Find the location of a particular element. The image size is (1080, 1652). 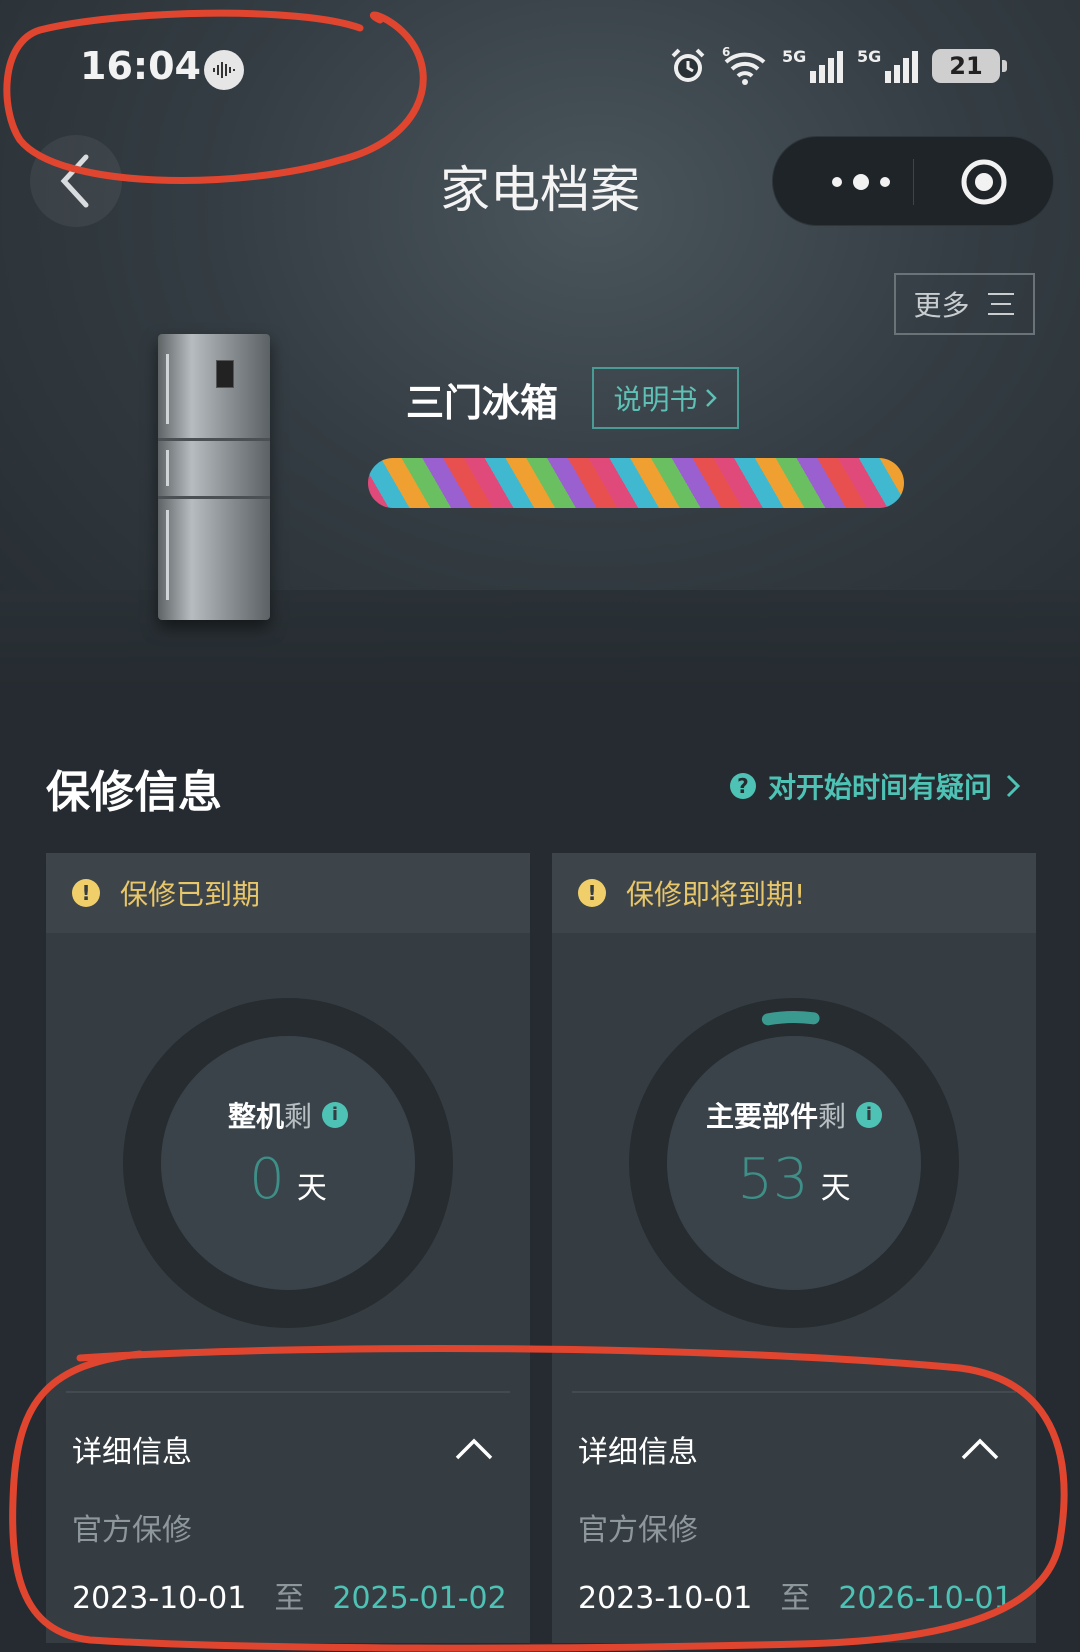

status-icons: 6 5G 5G 21 is located at coordinates (837, 65).